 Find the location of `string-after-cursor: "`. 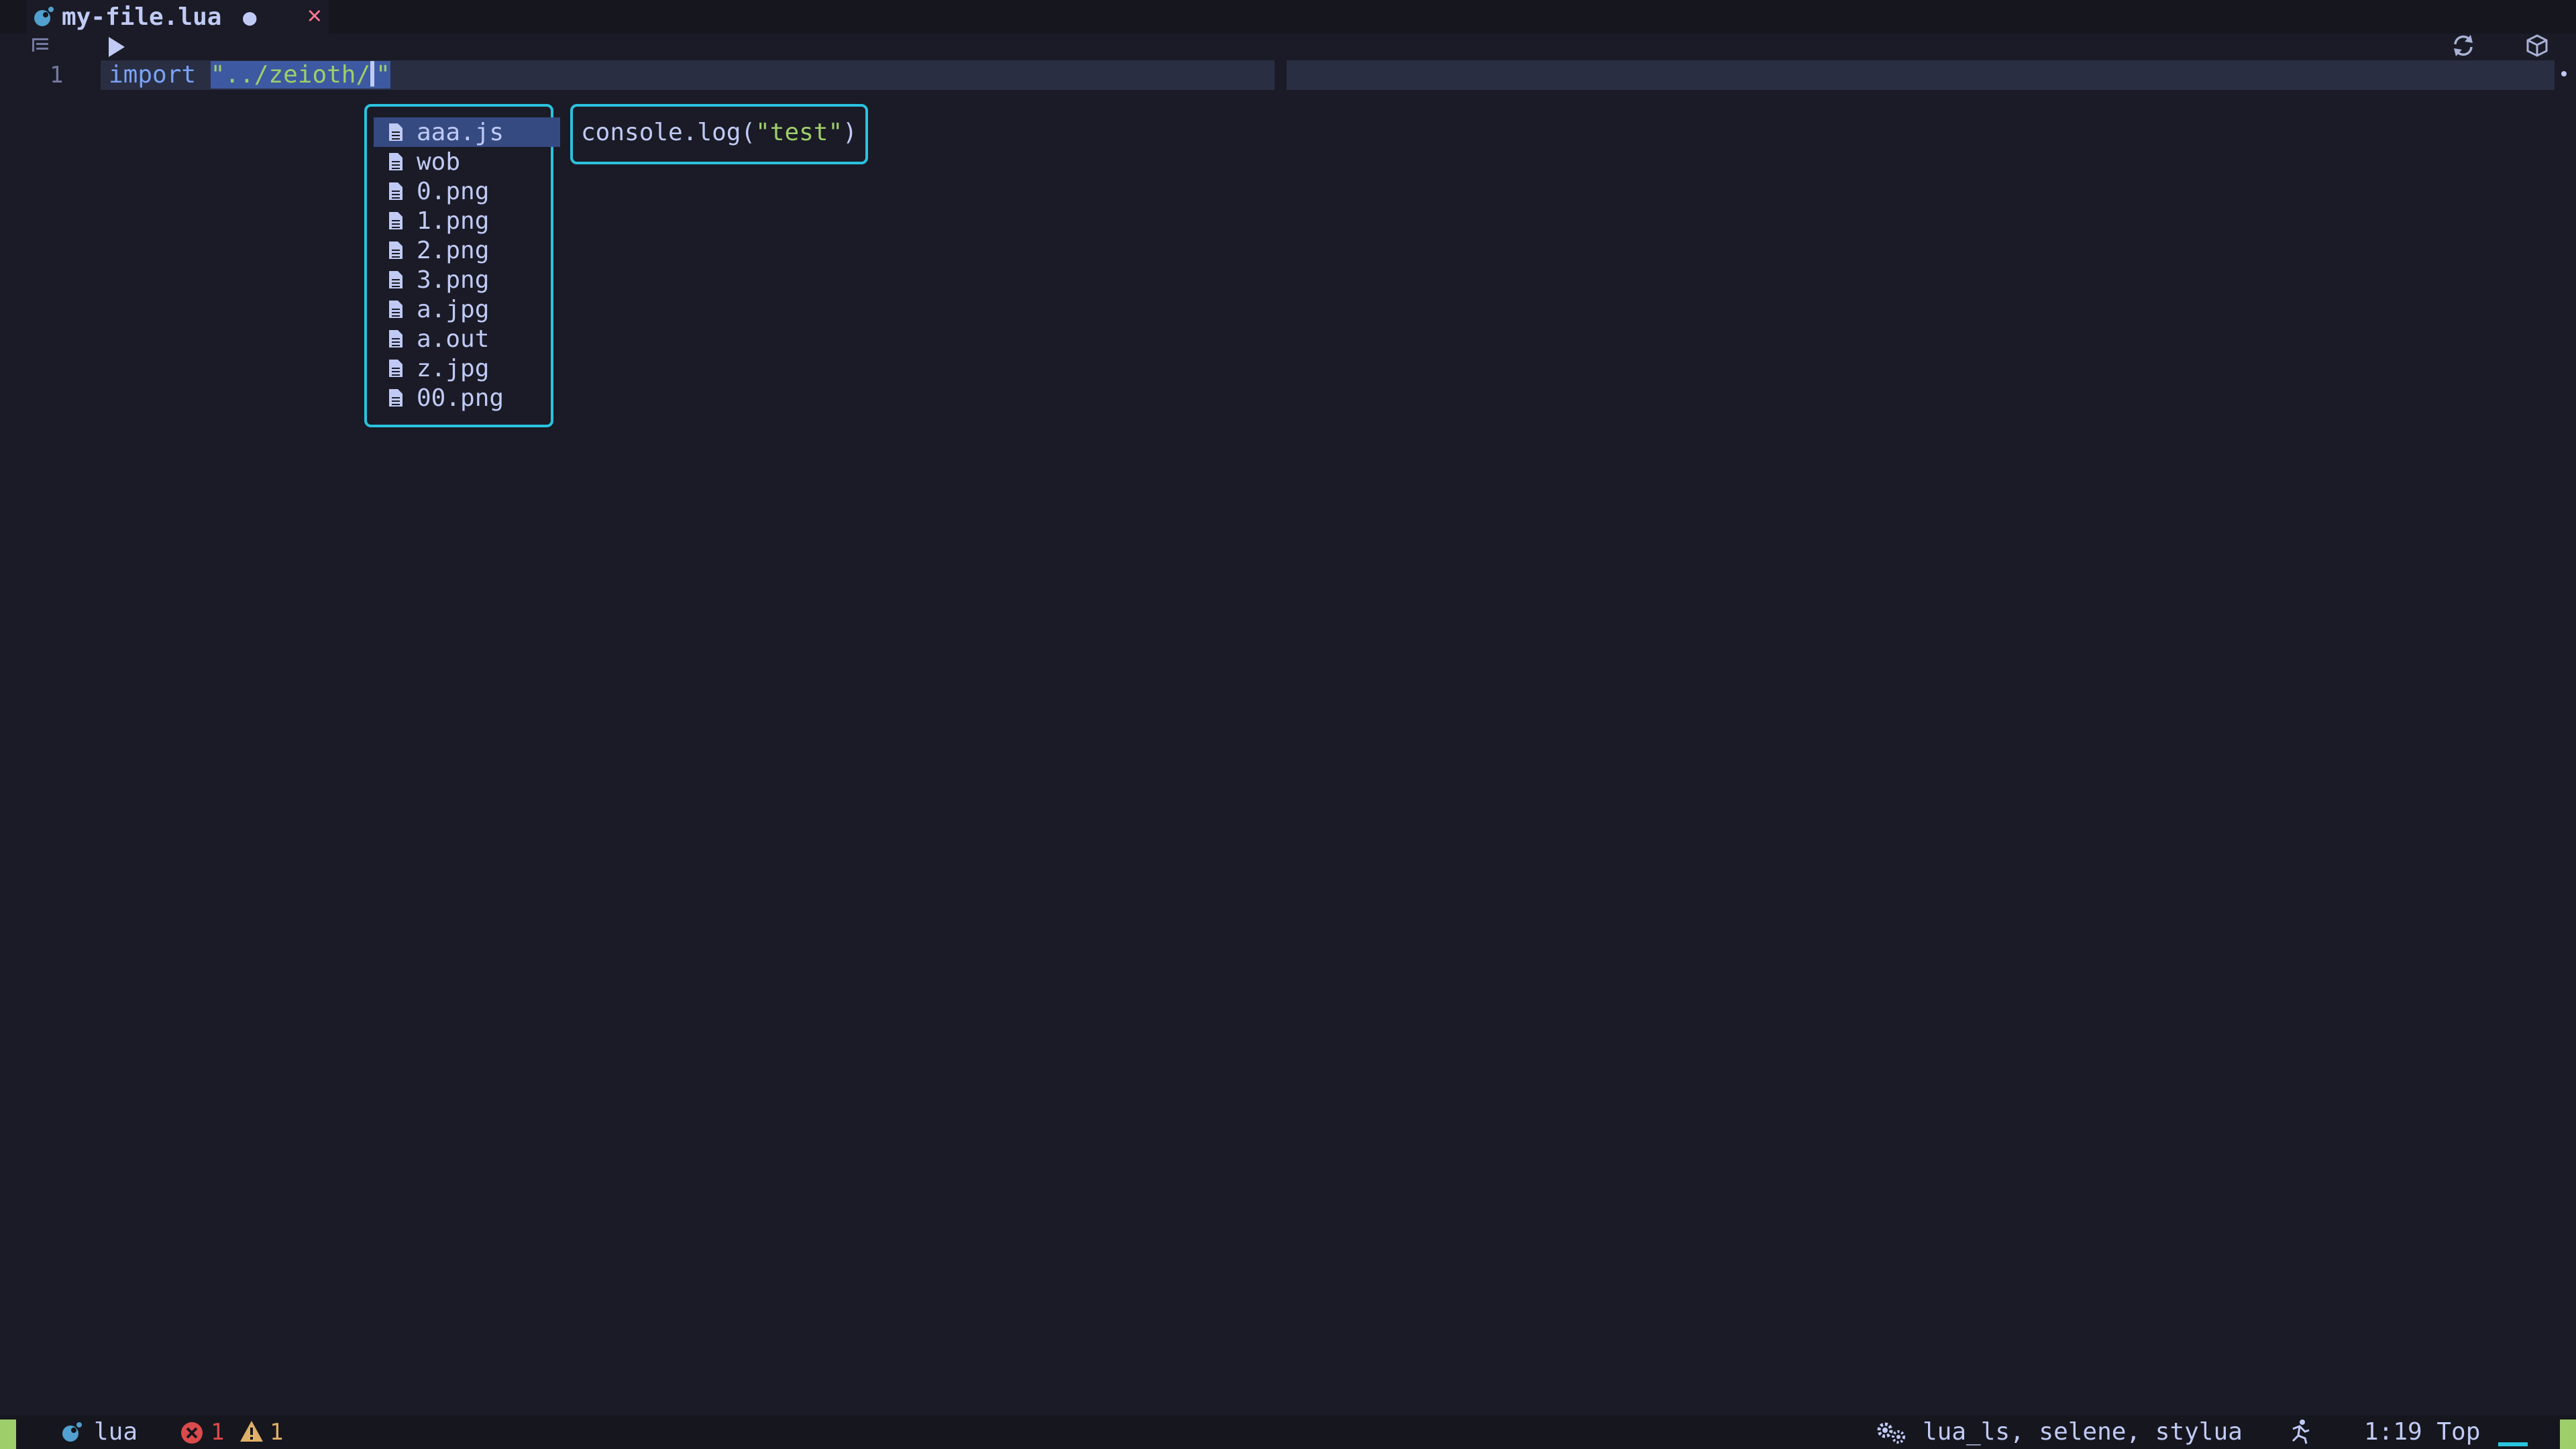

string-after-cursor: " is located at coordinates (383, 75).